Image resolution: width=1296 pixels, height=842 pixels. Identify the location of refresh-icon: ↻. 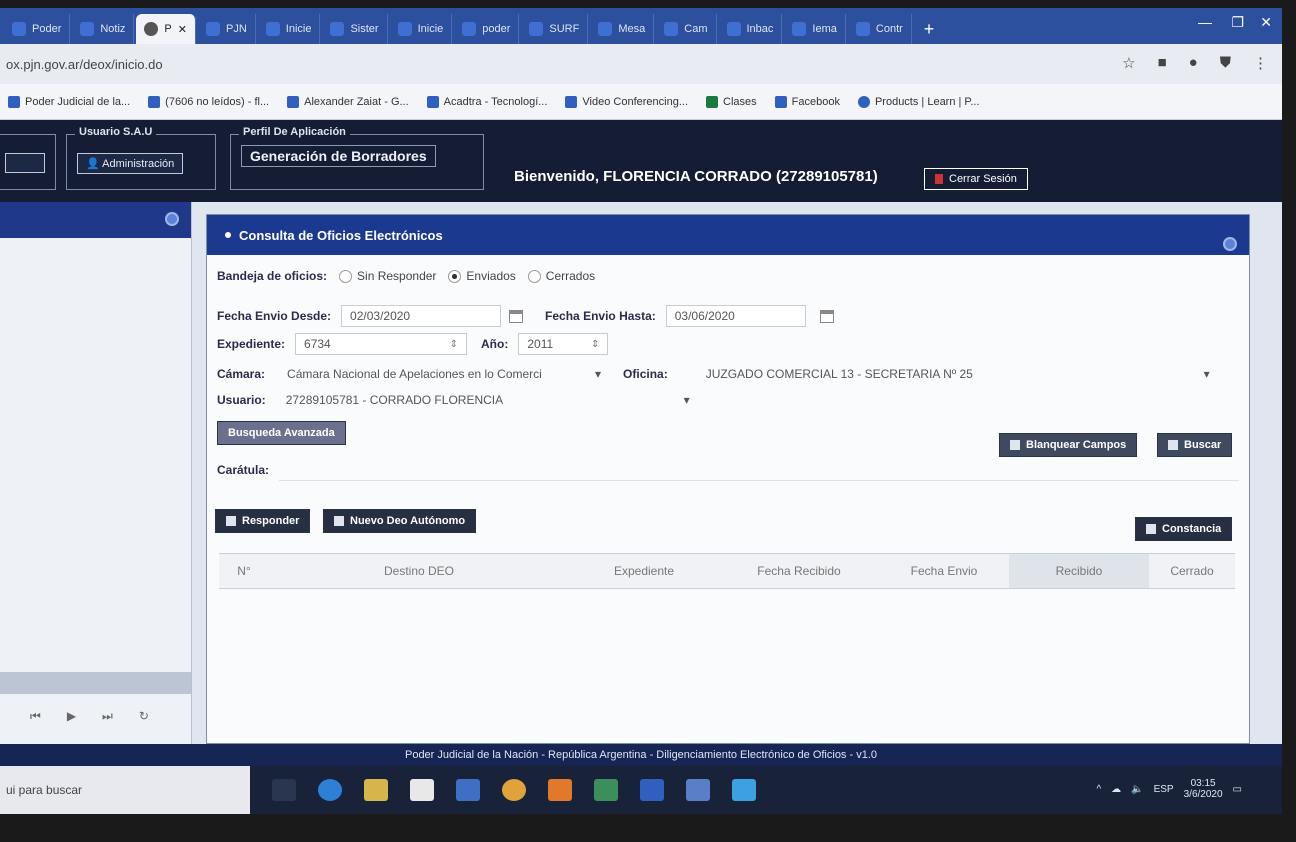
(144, 716).